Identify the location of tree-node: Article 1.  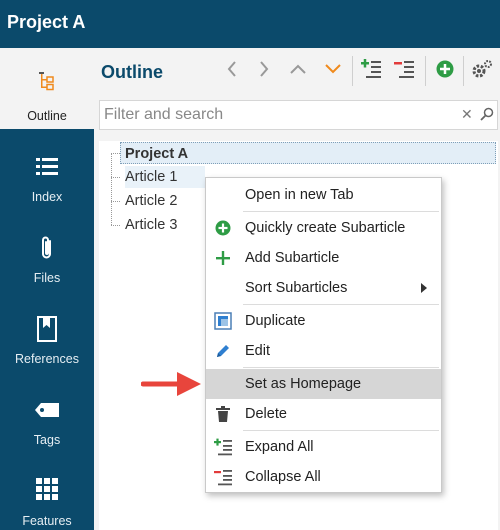
(165, 177).